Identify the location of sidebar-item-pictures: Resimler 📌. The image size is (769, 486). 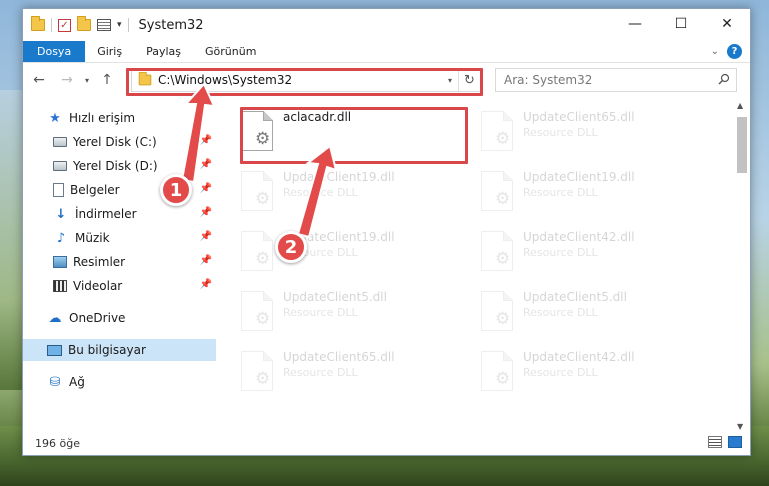
(119, 262).